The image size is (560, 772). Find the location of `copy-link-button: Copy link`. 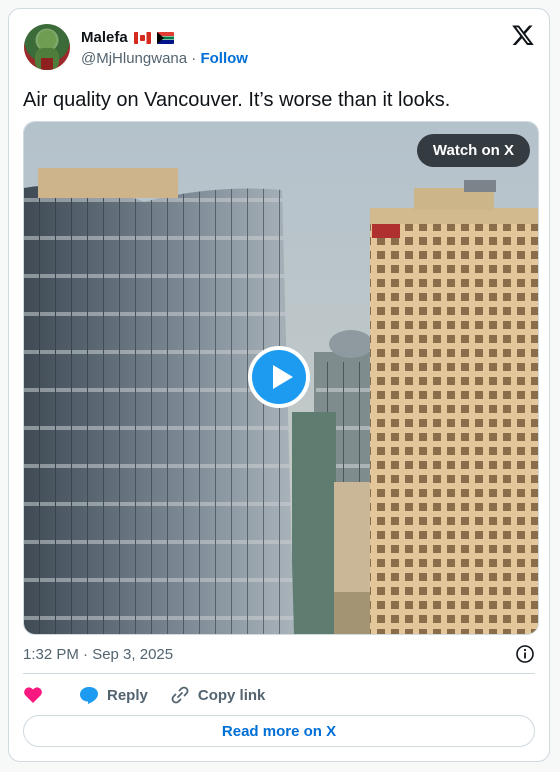

copy-link-button: Copy link is located at coordinates (218, 695).